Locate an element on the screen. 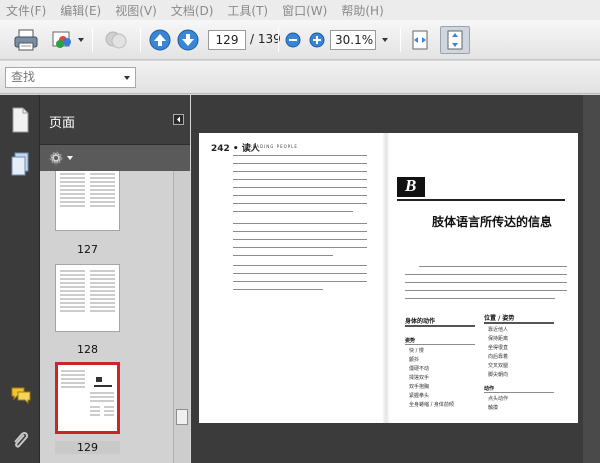  pages-panel-header: 页面 is located at coordinates (115, 120).